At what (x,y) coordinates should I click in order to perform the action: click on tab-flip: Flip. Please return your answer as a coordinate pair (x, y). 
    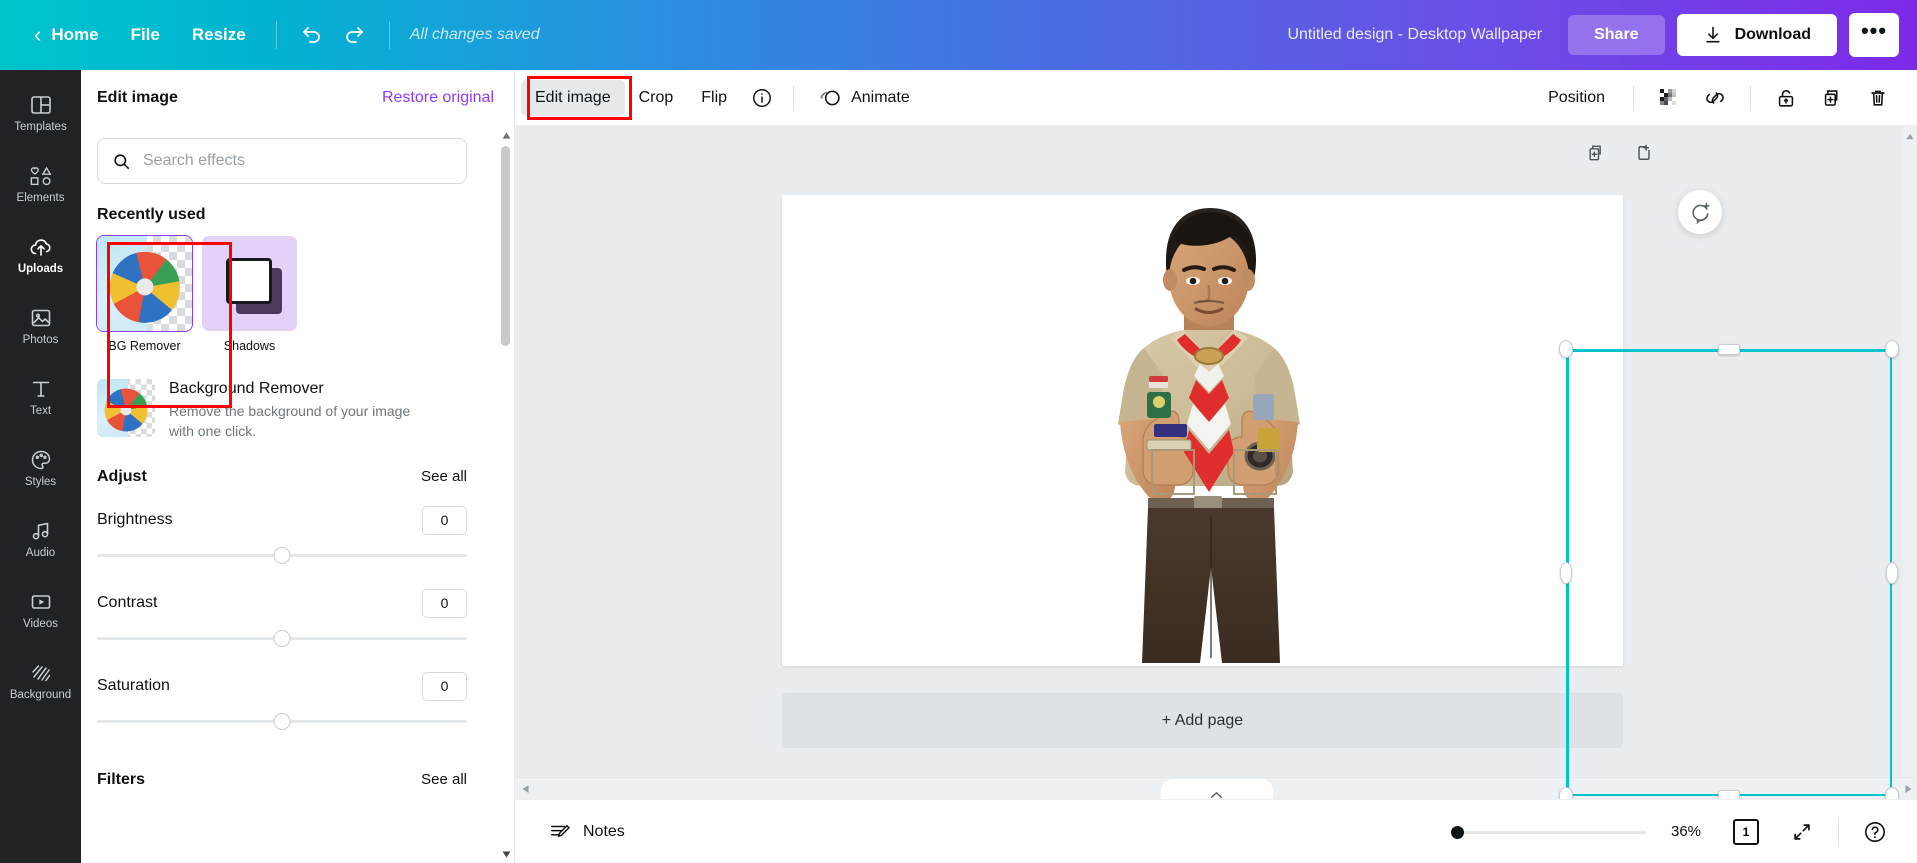
    Looking at the image, I should click on (714, 98).